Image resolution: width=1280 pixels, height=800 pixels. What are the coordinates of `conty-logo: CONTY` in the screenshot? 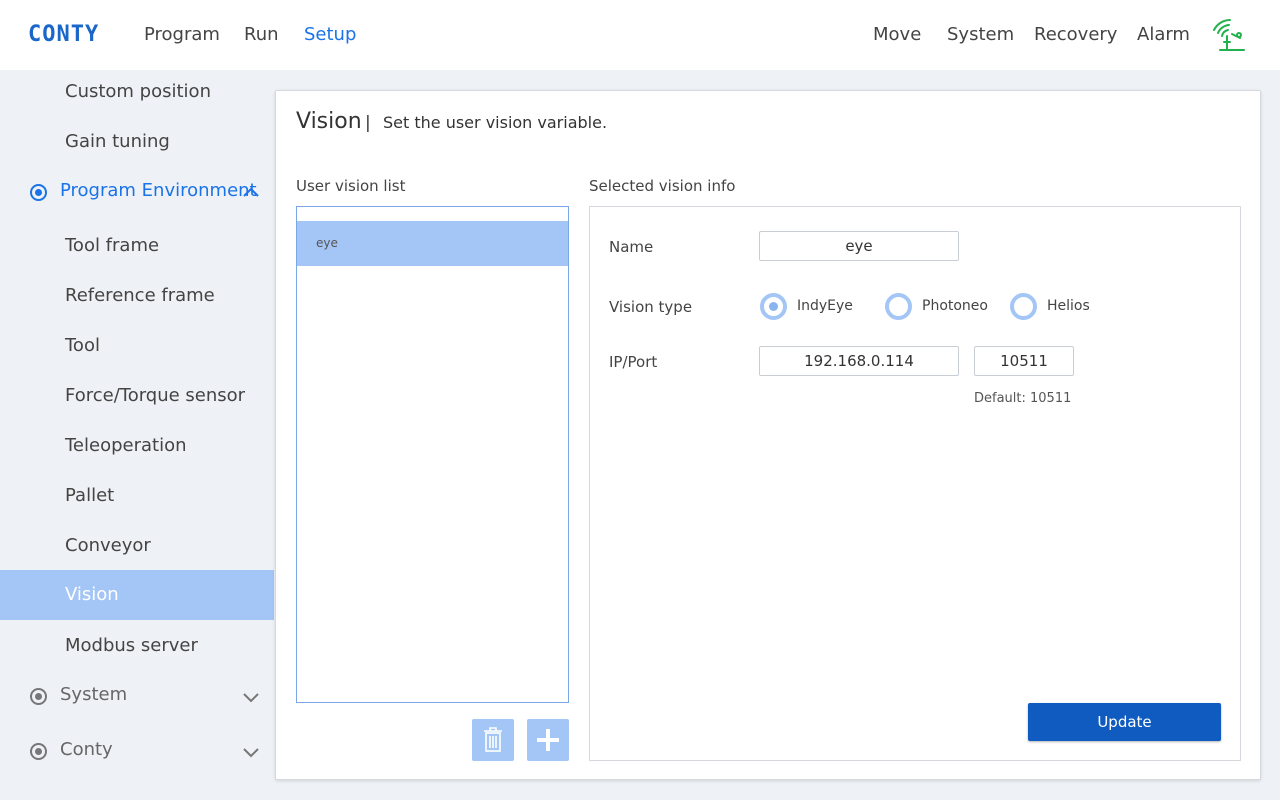 It's located at (64, 34).